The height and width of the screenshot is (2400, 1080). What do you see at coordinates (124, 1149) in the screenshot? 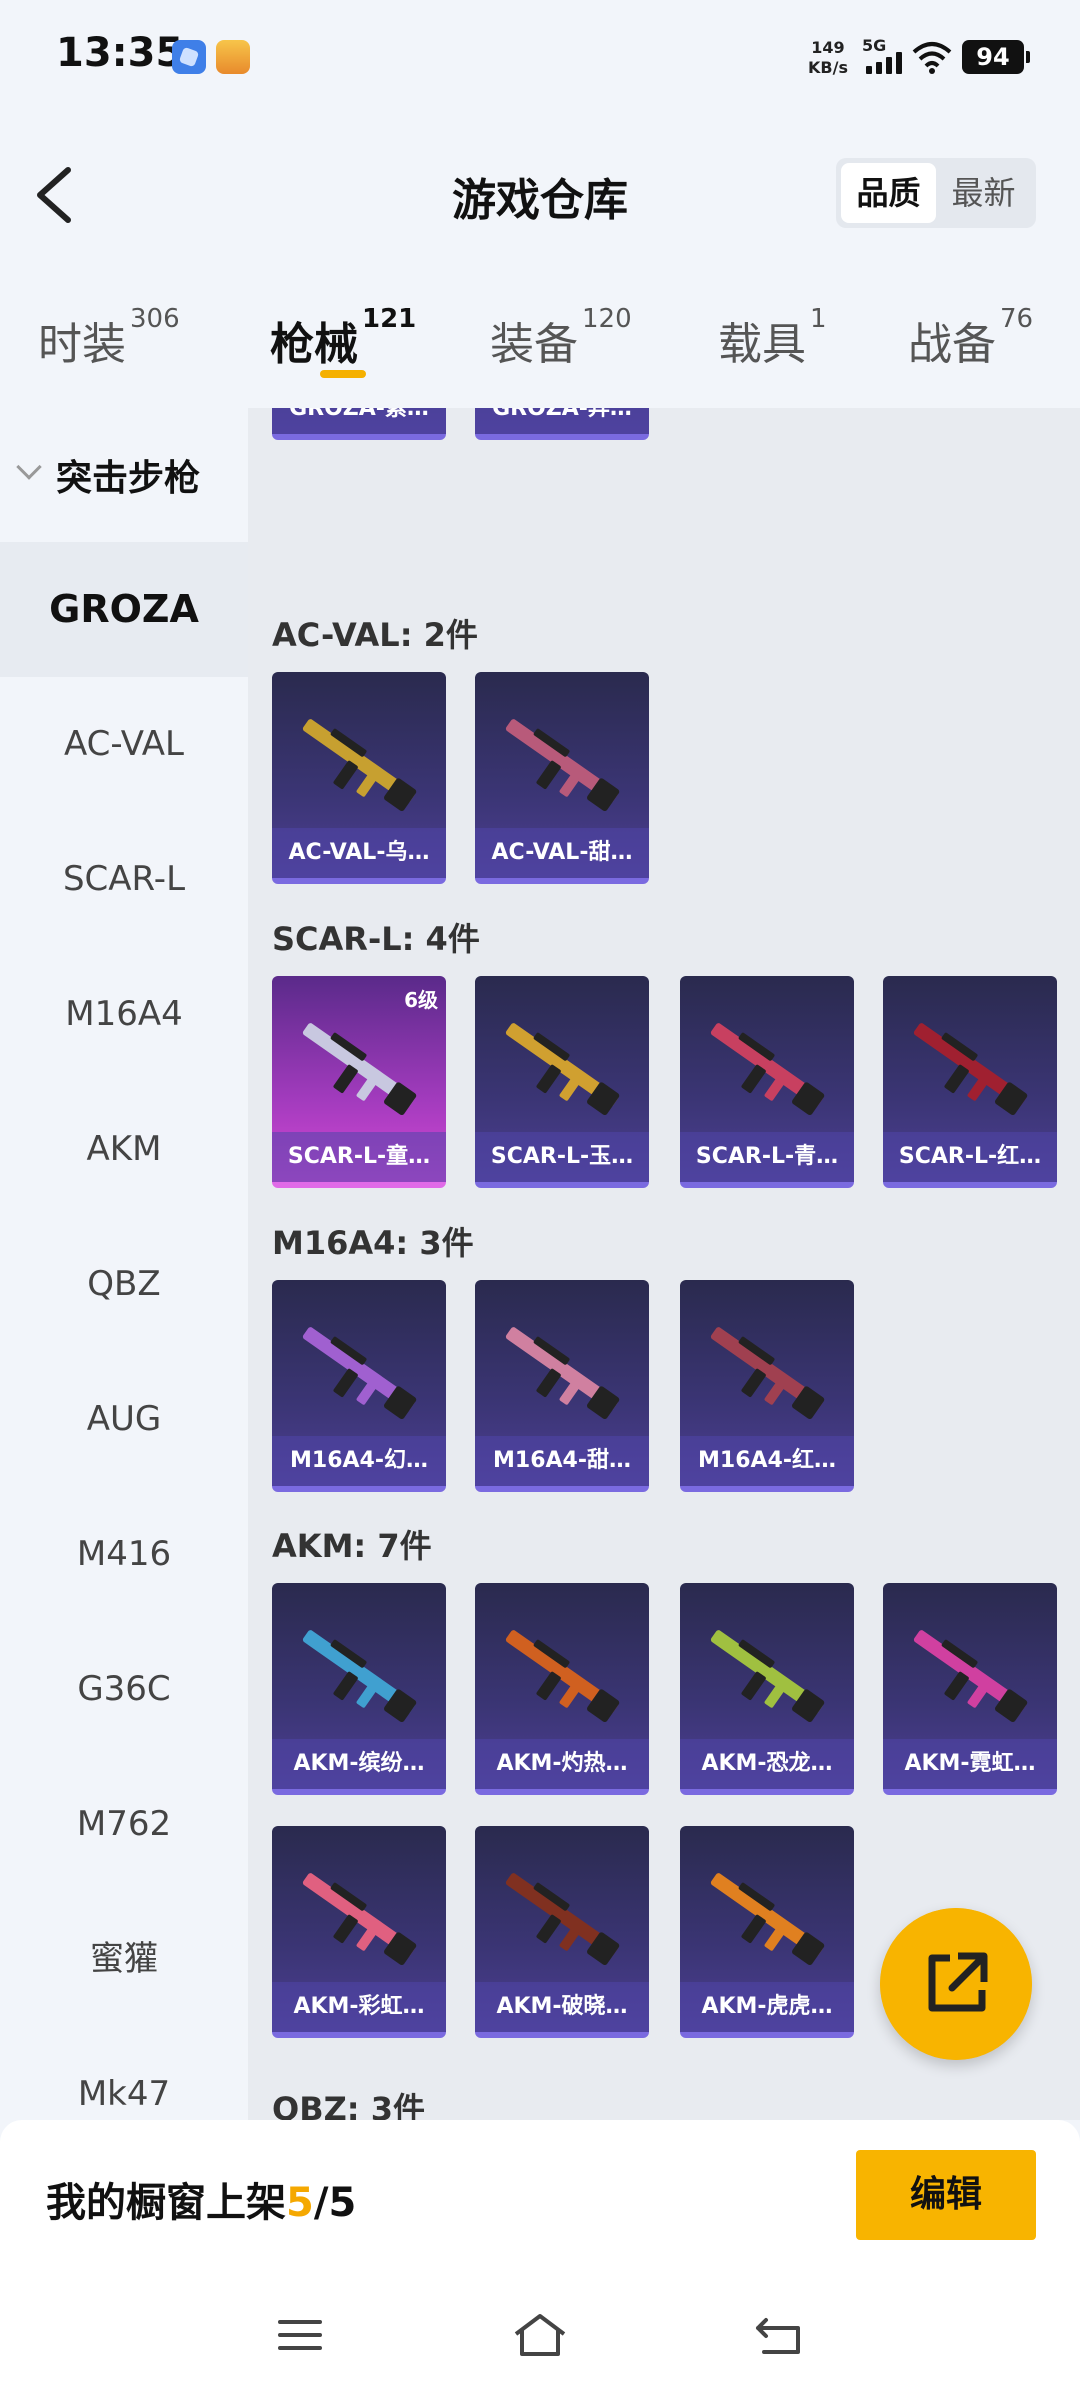
I see `sidebar-item-akm: AKM` at bounding box center [124, 1149].